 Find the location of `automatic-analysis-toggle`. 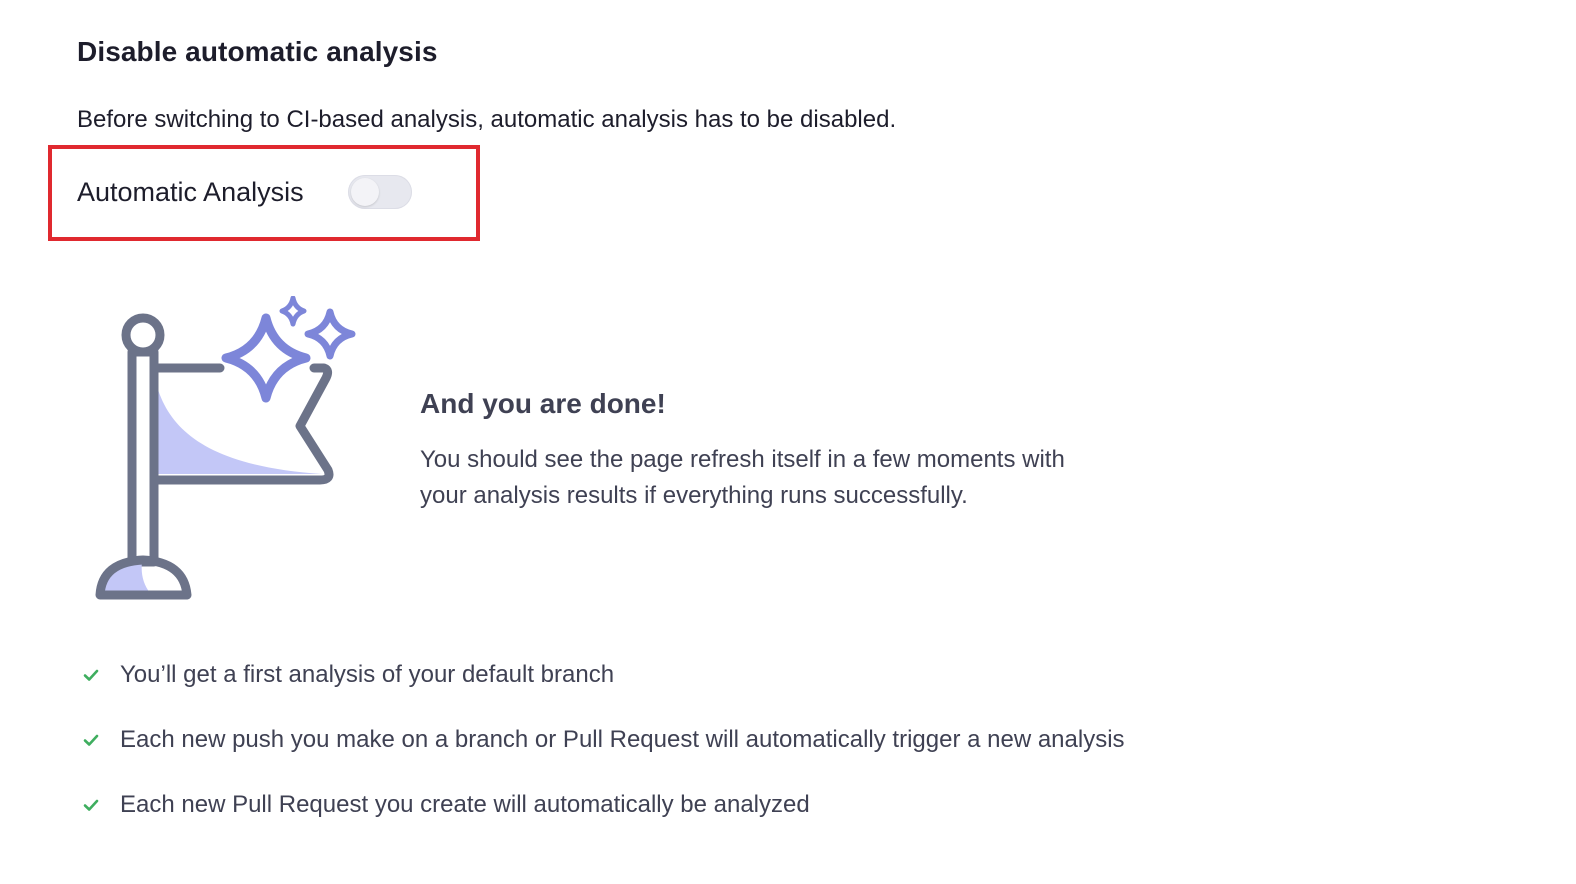

automatic-analysis-toggle is located at coordinates (379, 192).